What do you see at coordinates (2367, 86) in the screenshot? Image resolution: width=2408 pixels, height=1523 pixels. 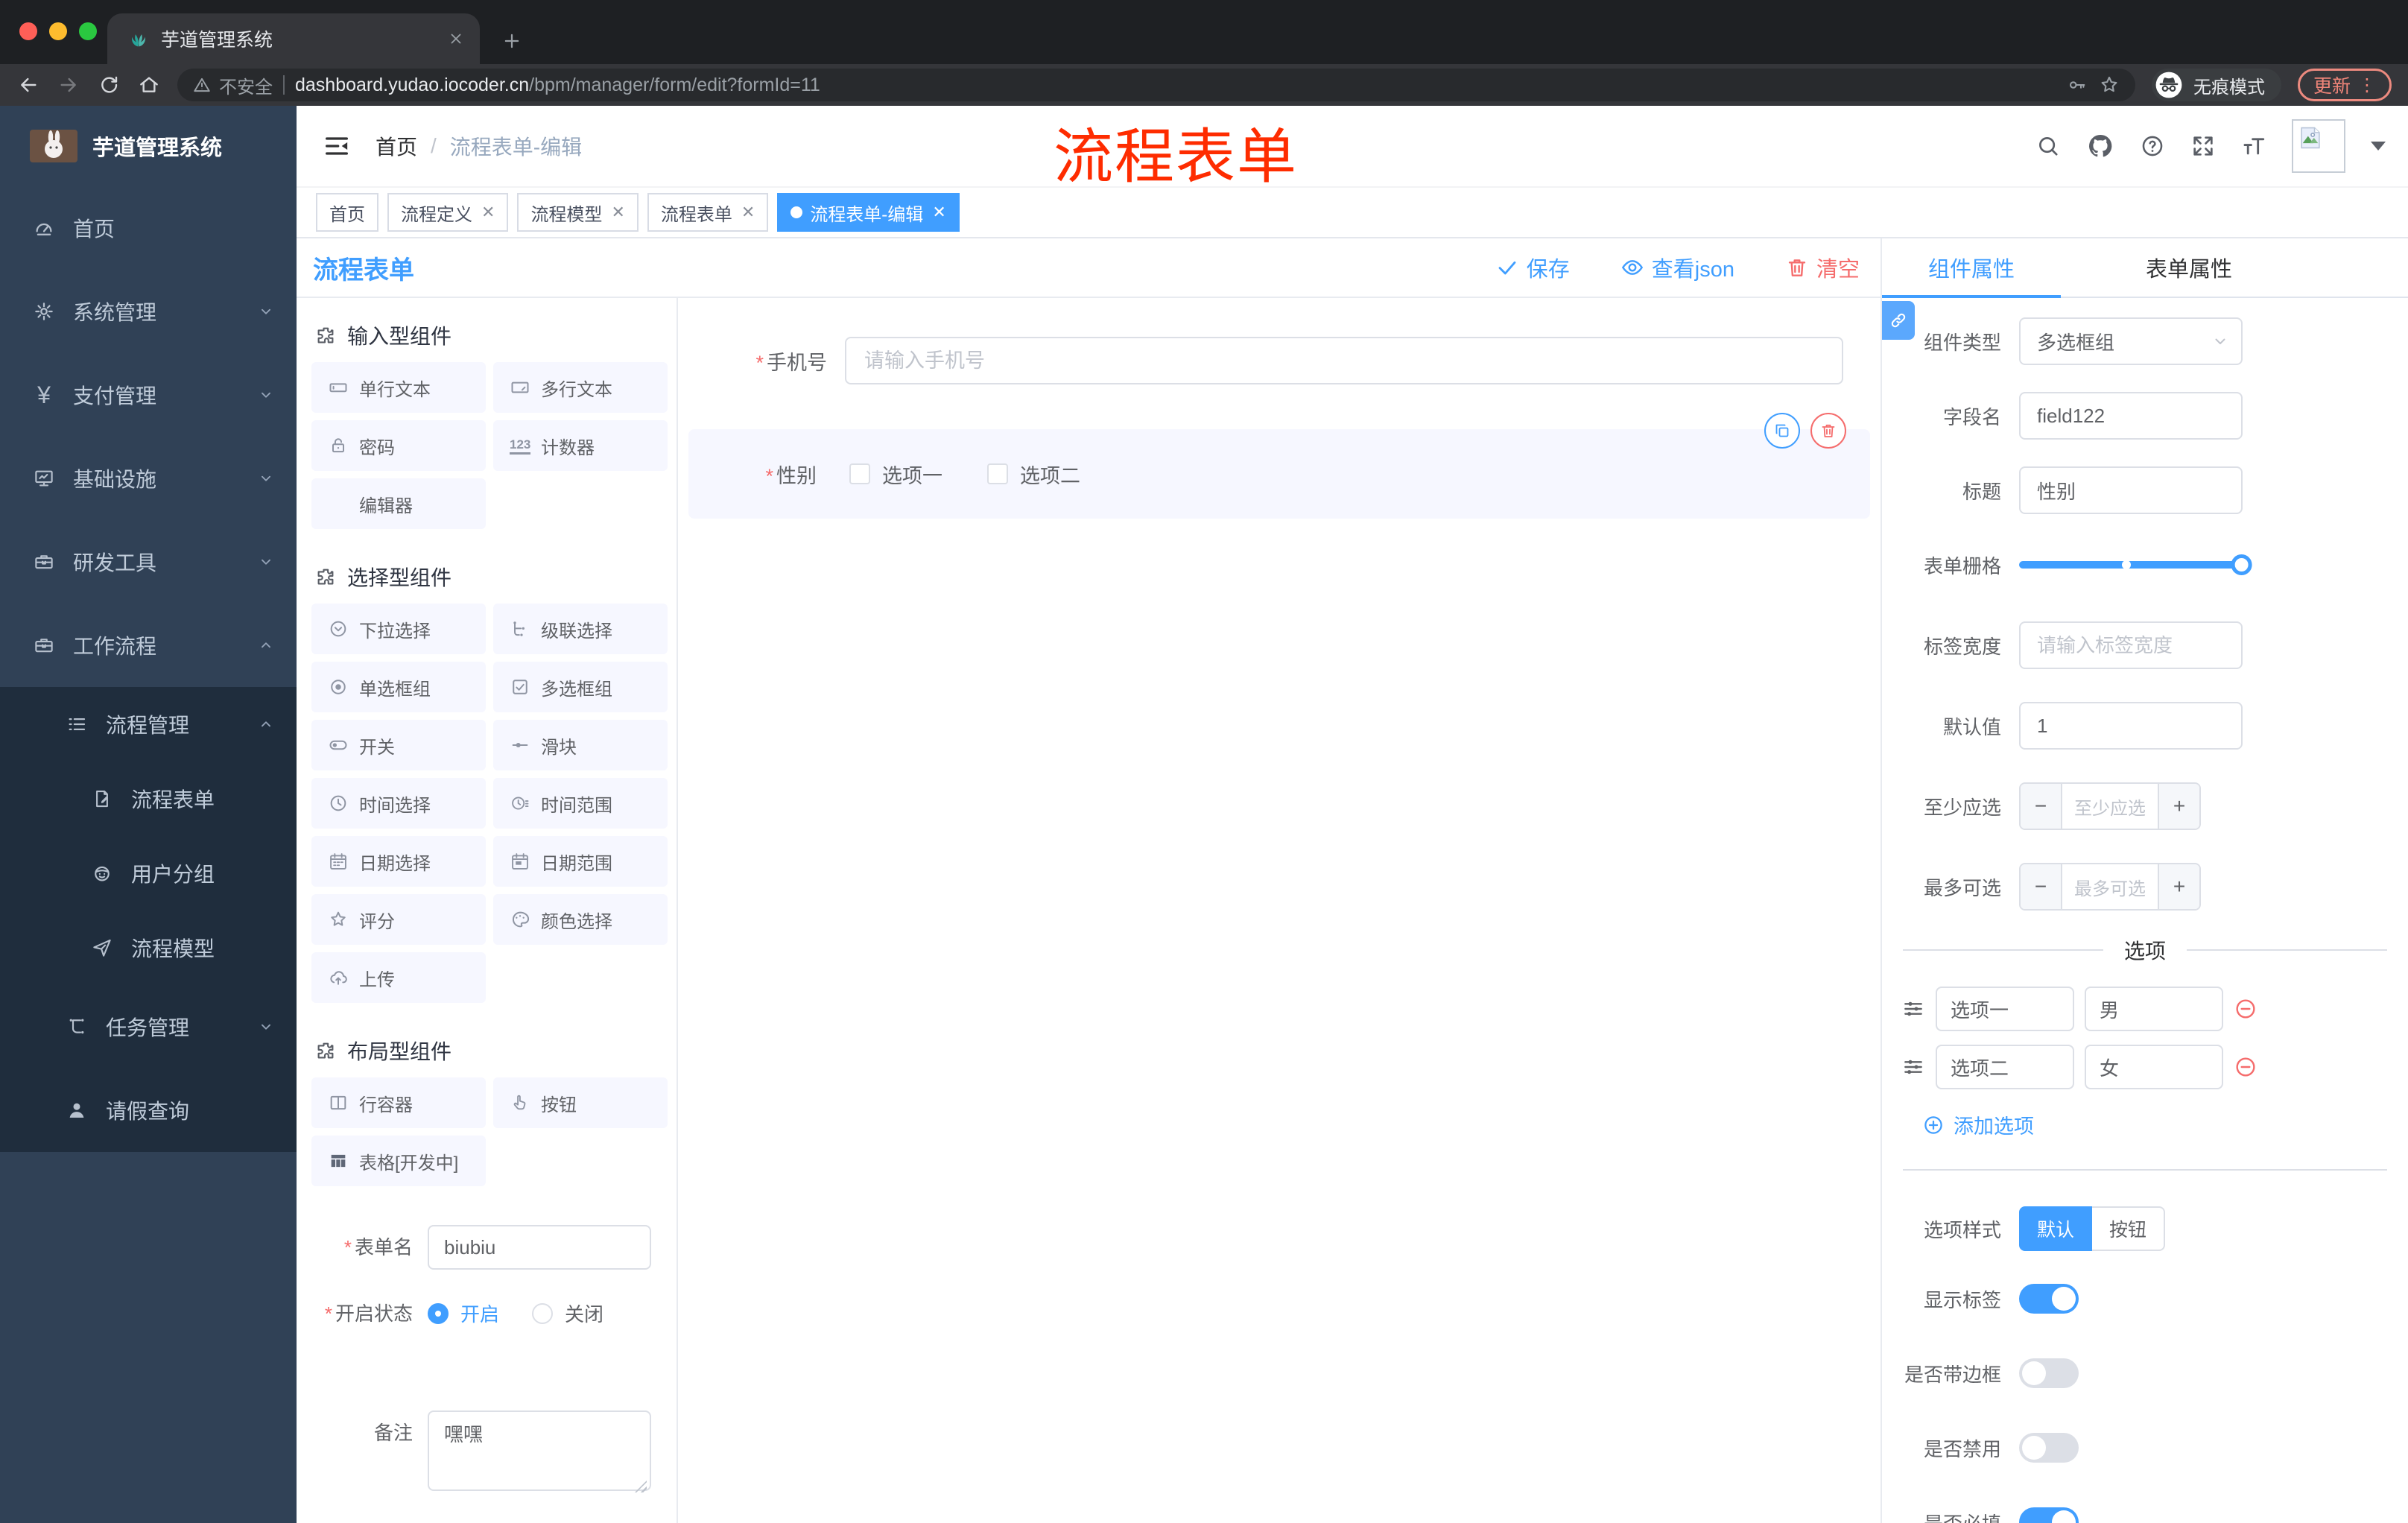 I see `browser-menu-dots-icon: ⋮` at bounding box center [2367, 86].